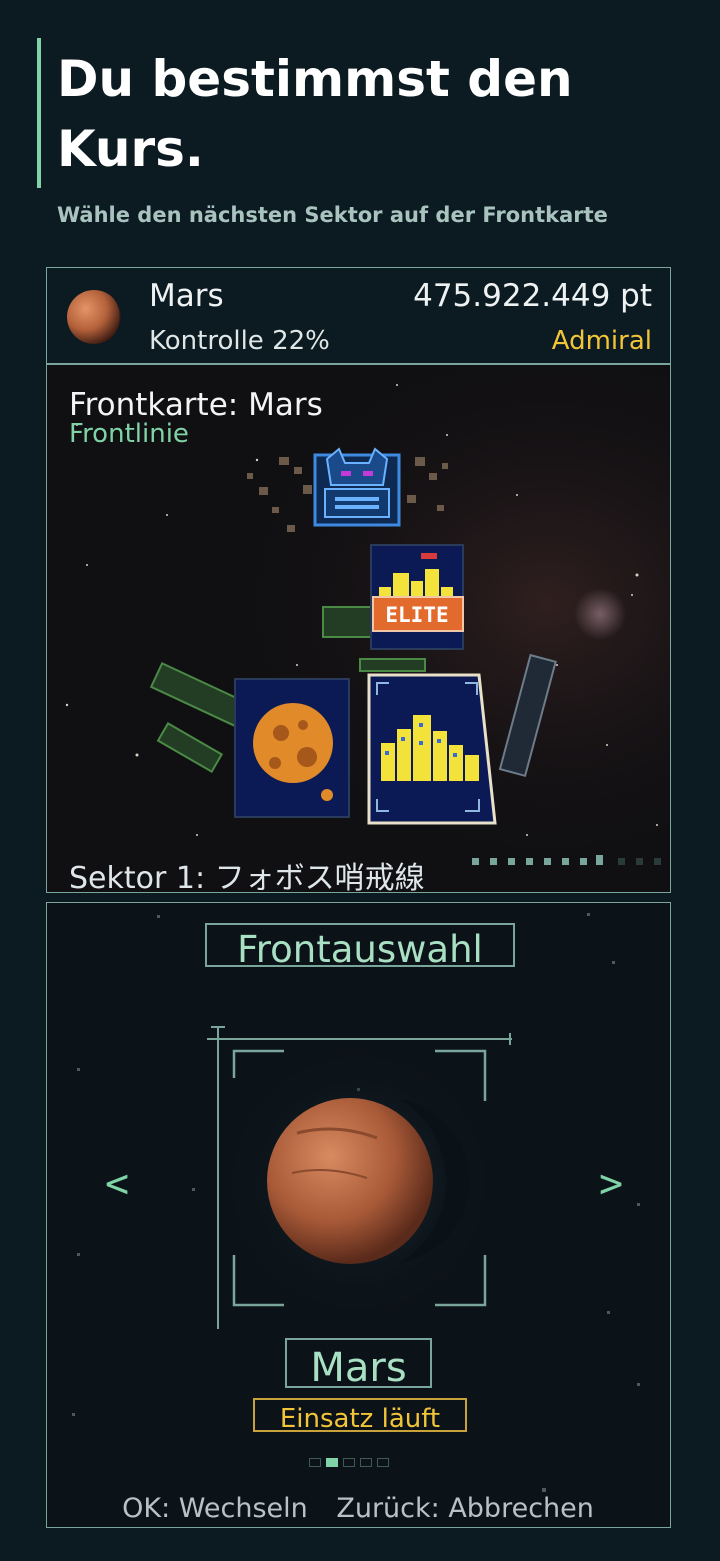  I want to click on next-arrow-icon: >, so click(611, 1184).